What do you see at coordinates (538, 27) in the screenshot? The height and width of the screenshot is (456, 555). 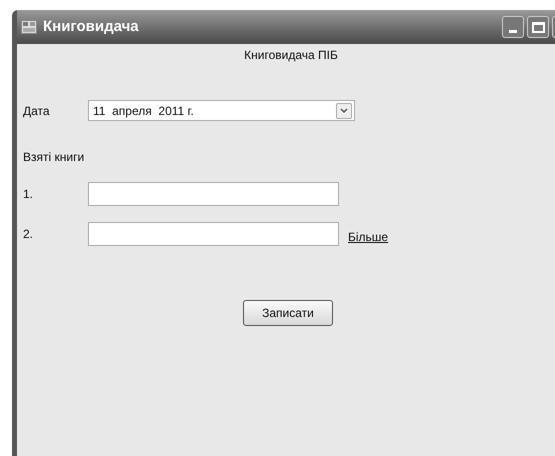 I see `maximize-button` at bounding box center [538, 27].